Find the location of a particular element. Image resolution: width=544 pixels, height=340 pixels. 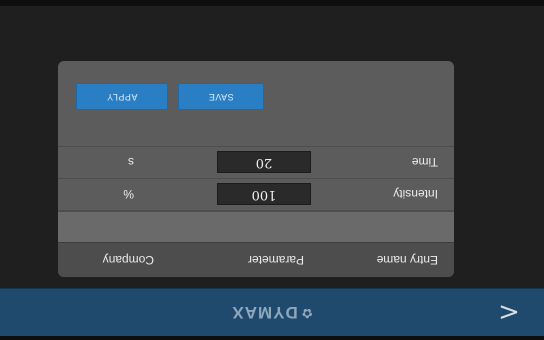

row-label-intensity: Intensity is located at coordinates (415, 194).